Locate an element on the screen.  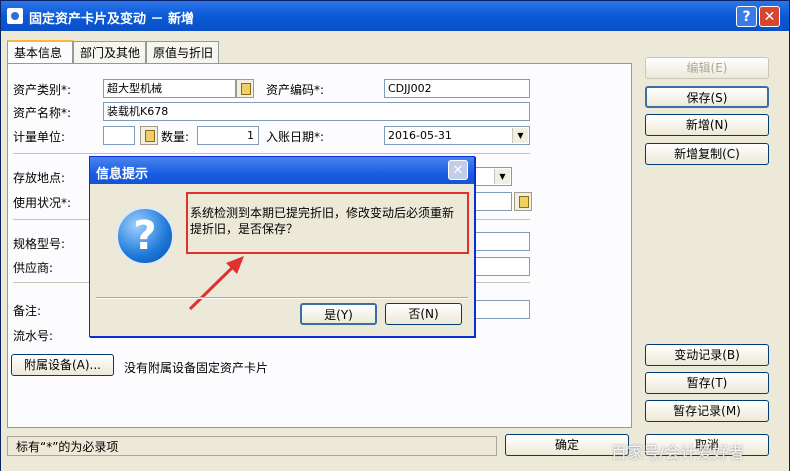
close-window-button: ✕ is located at coordinates (769, 16).